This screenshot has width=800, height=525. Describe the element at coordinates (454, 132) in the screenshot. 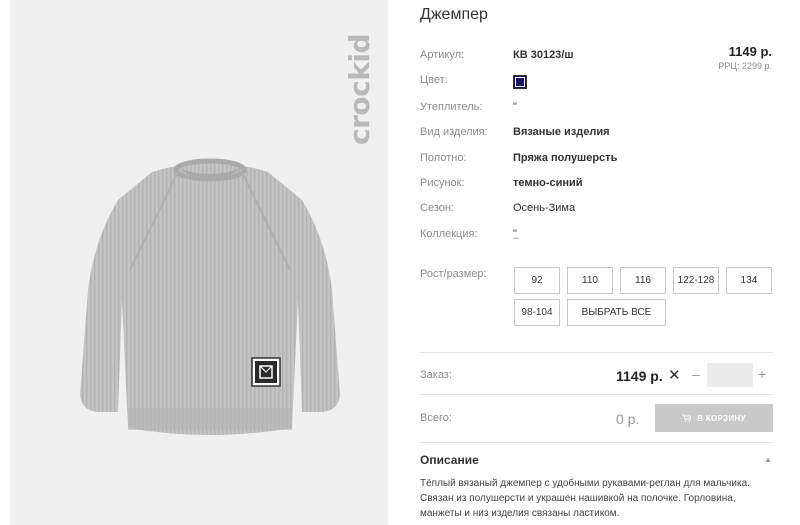

I see `spec-label-type: Вид изделия:` at that location.